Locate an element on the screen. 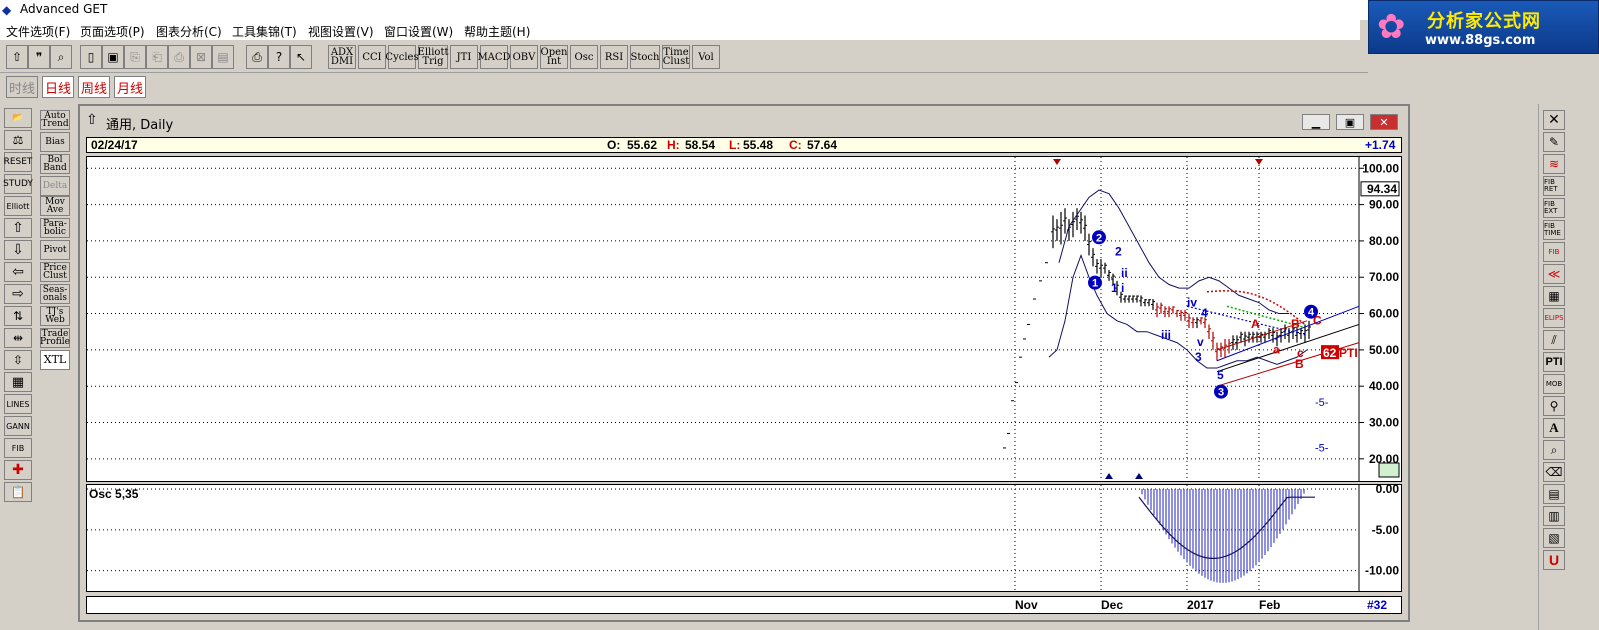 This screenshot has width=1599, height=630. menu-file: 文件选项(F) is located at coordinates (38, 31).